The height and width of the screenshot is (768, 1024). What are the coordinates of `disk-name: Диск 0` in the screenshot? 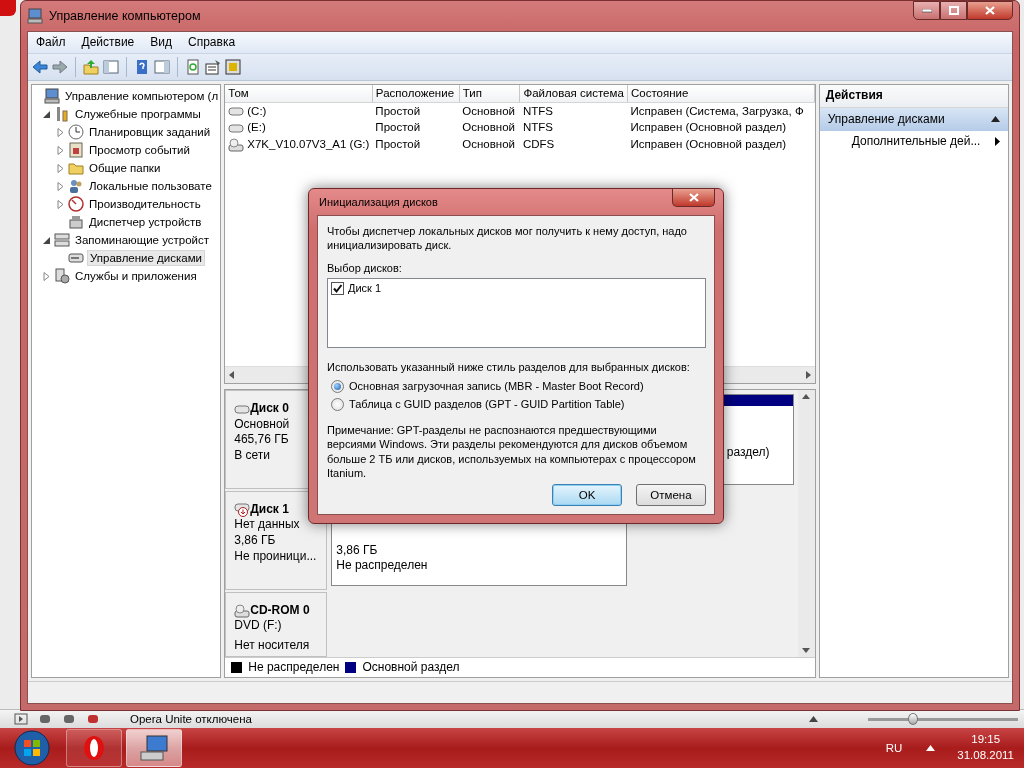 It's located at (269, 409).